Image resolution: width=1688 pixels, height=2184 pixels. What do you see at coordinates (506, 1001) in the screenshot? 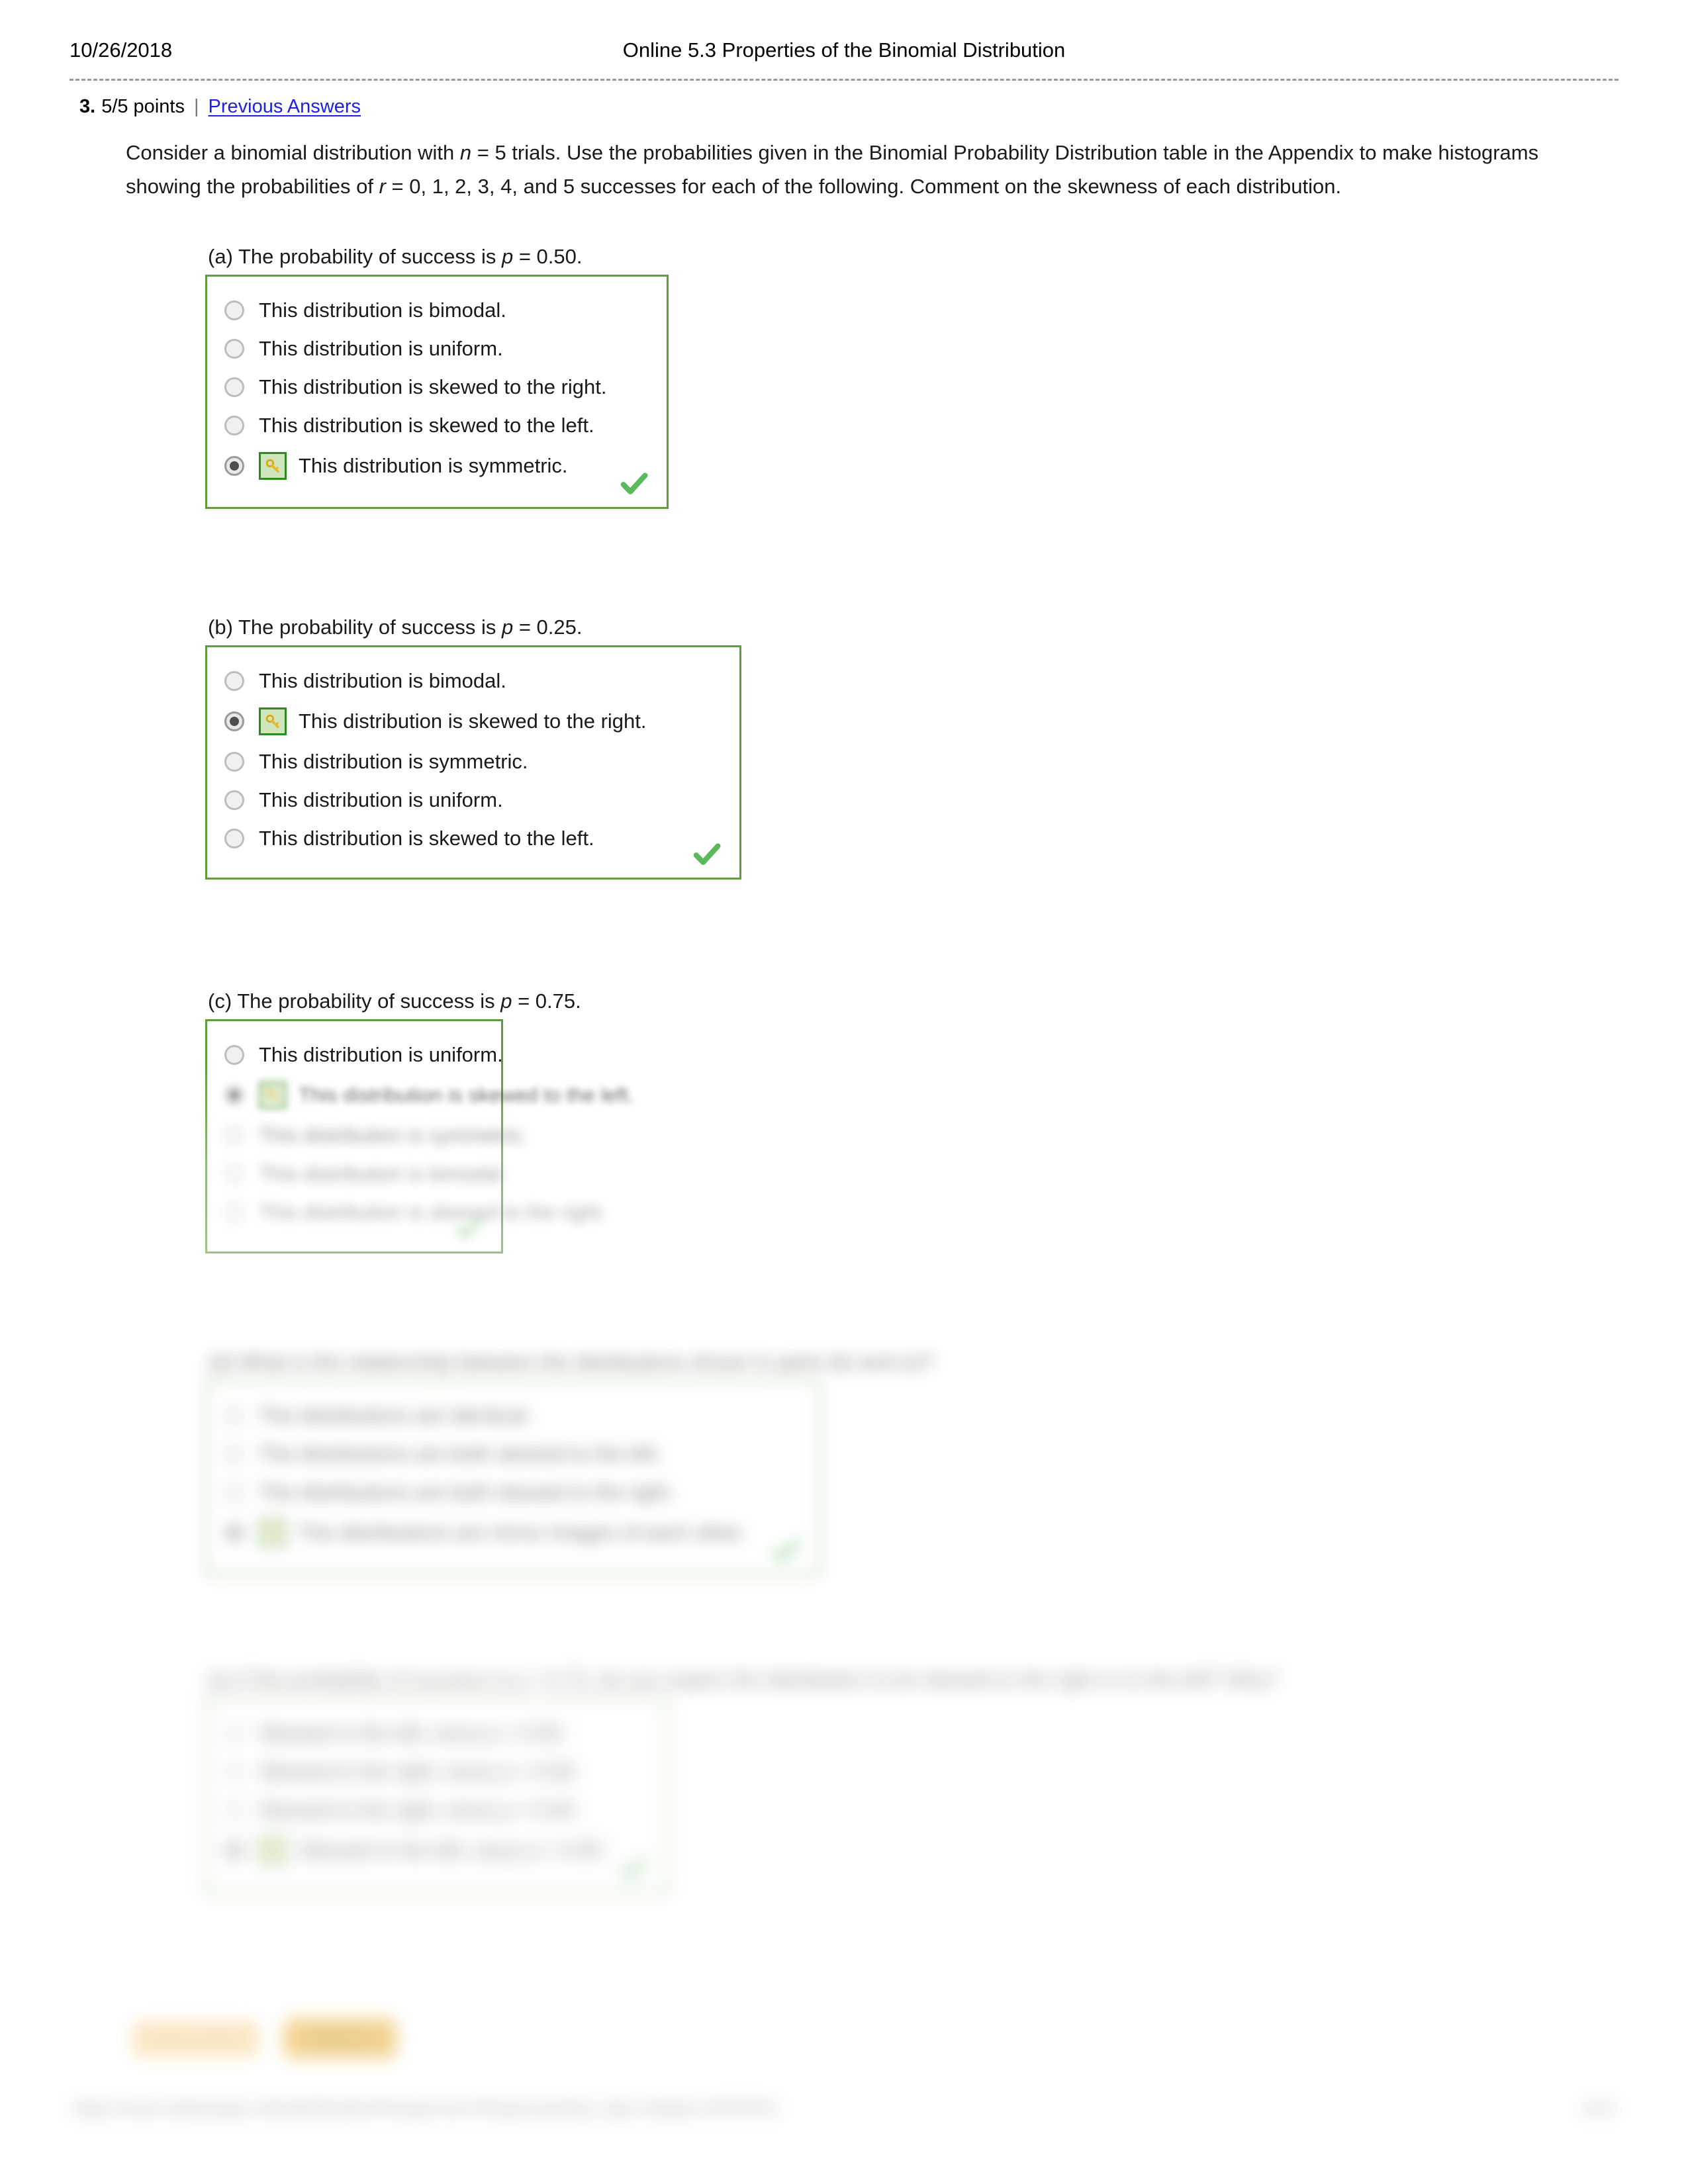
I see `part-c-label-var: p` at bounding box center [506, 1001].